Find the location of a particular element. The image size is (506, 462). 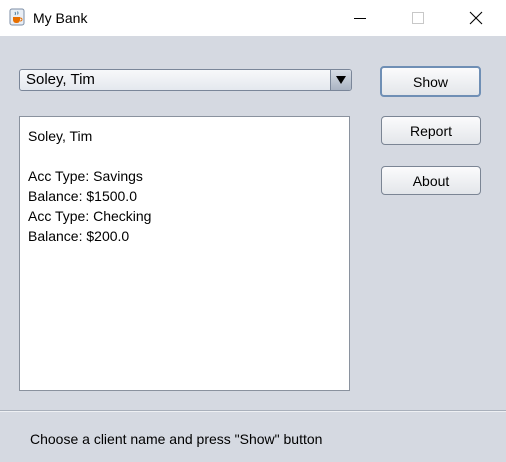

dropdown-arrow-button is located at coordinates (340, 80).